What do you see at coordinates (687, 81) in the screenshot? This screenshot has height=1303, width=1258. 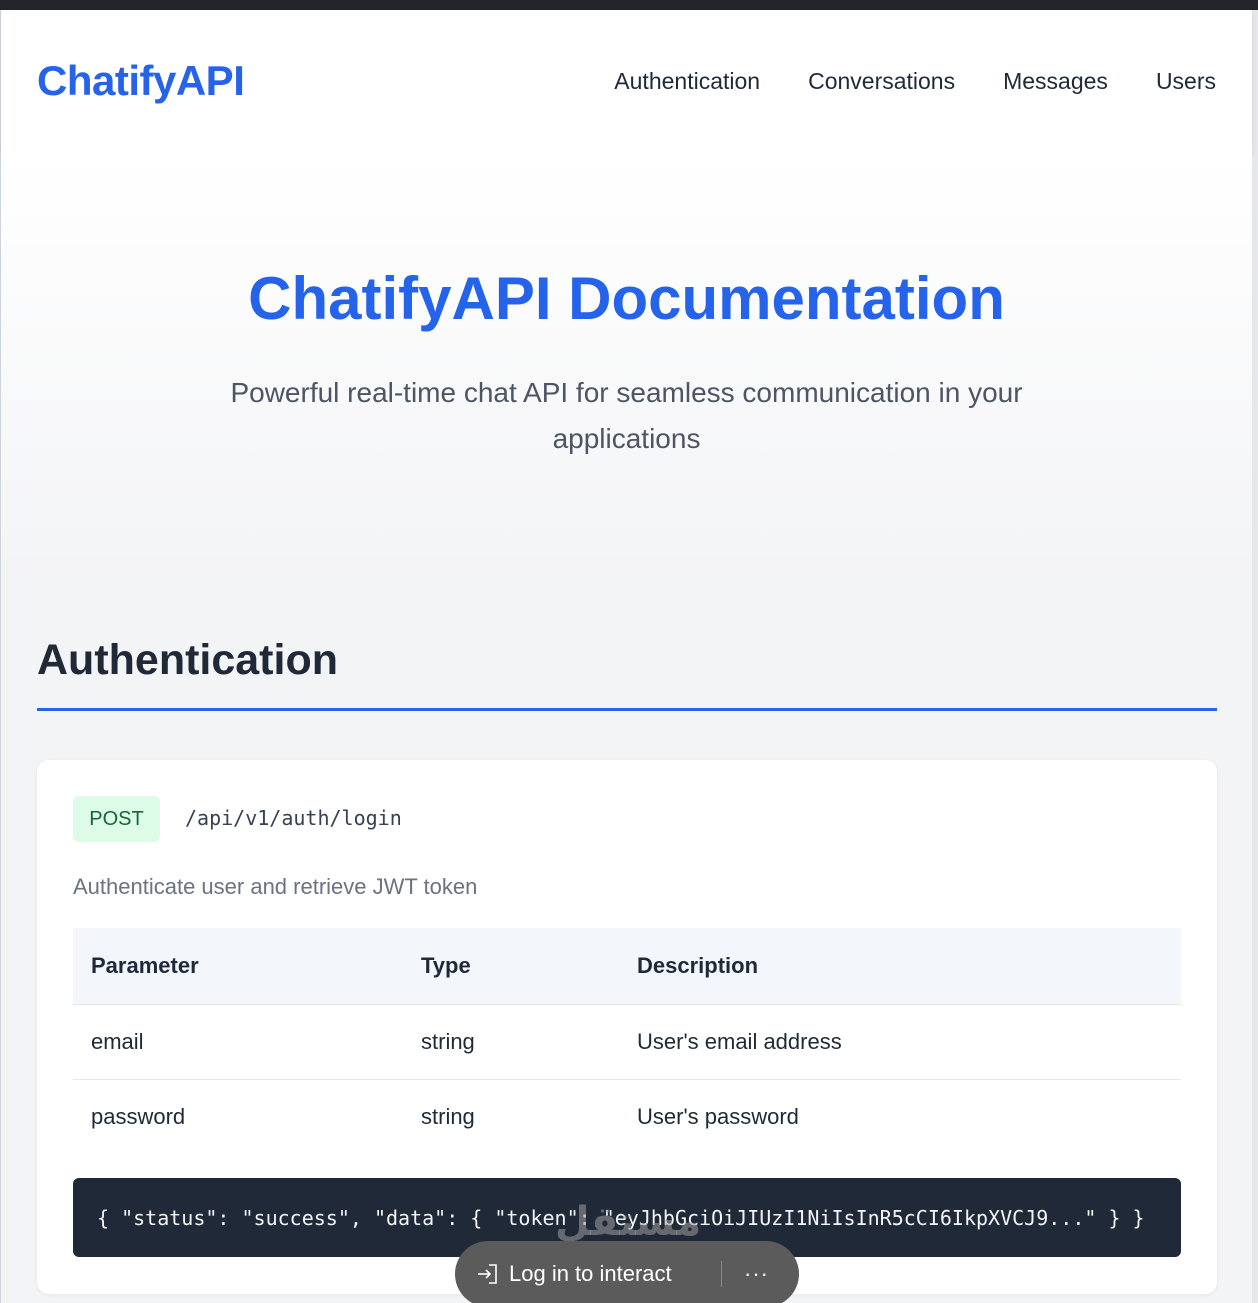 I see `nav-link-authentication: Authentication` at bounding box center [687, 81].